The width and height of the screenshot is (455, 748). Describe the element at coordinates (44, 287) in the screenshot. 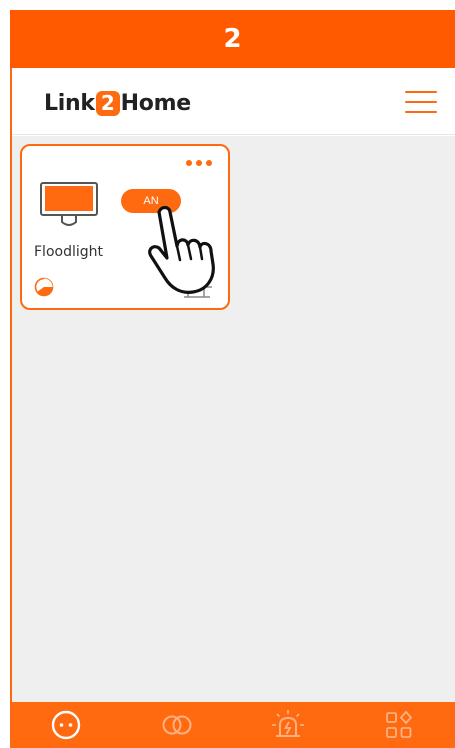

I see `timer-icon` at that location.